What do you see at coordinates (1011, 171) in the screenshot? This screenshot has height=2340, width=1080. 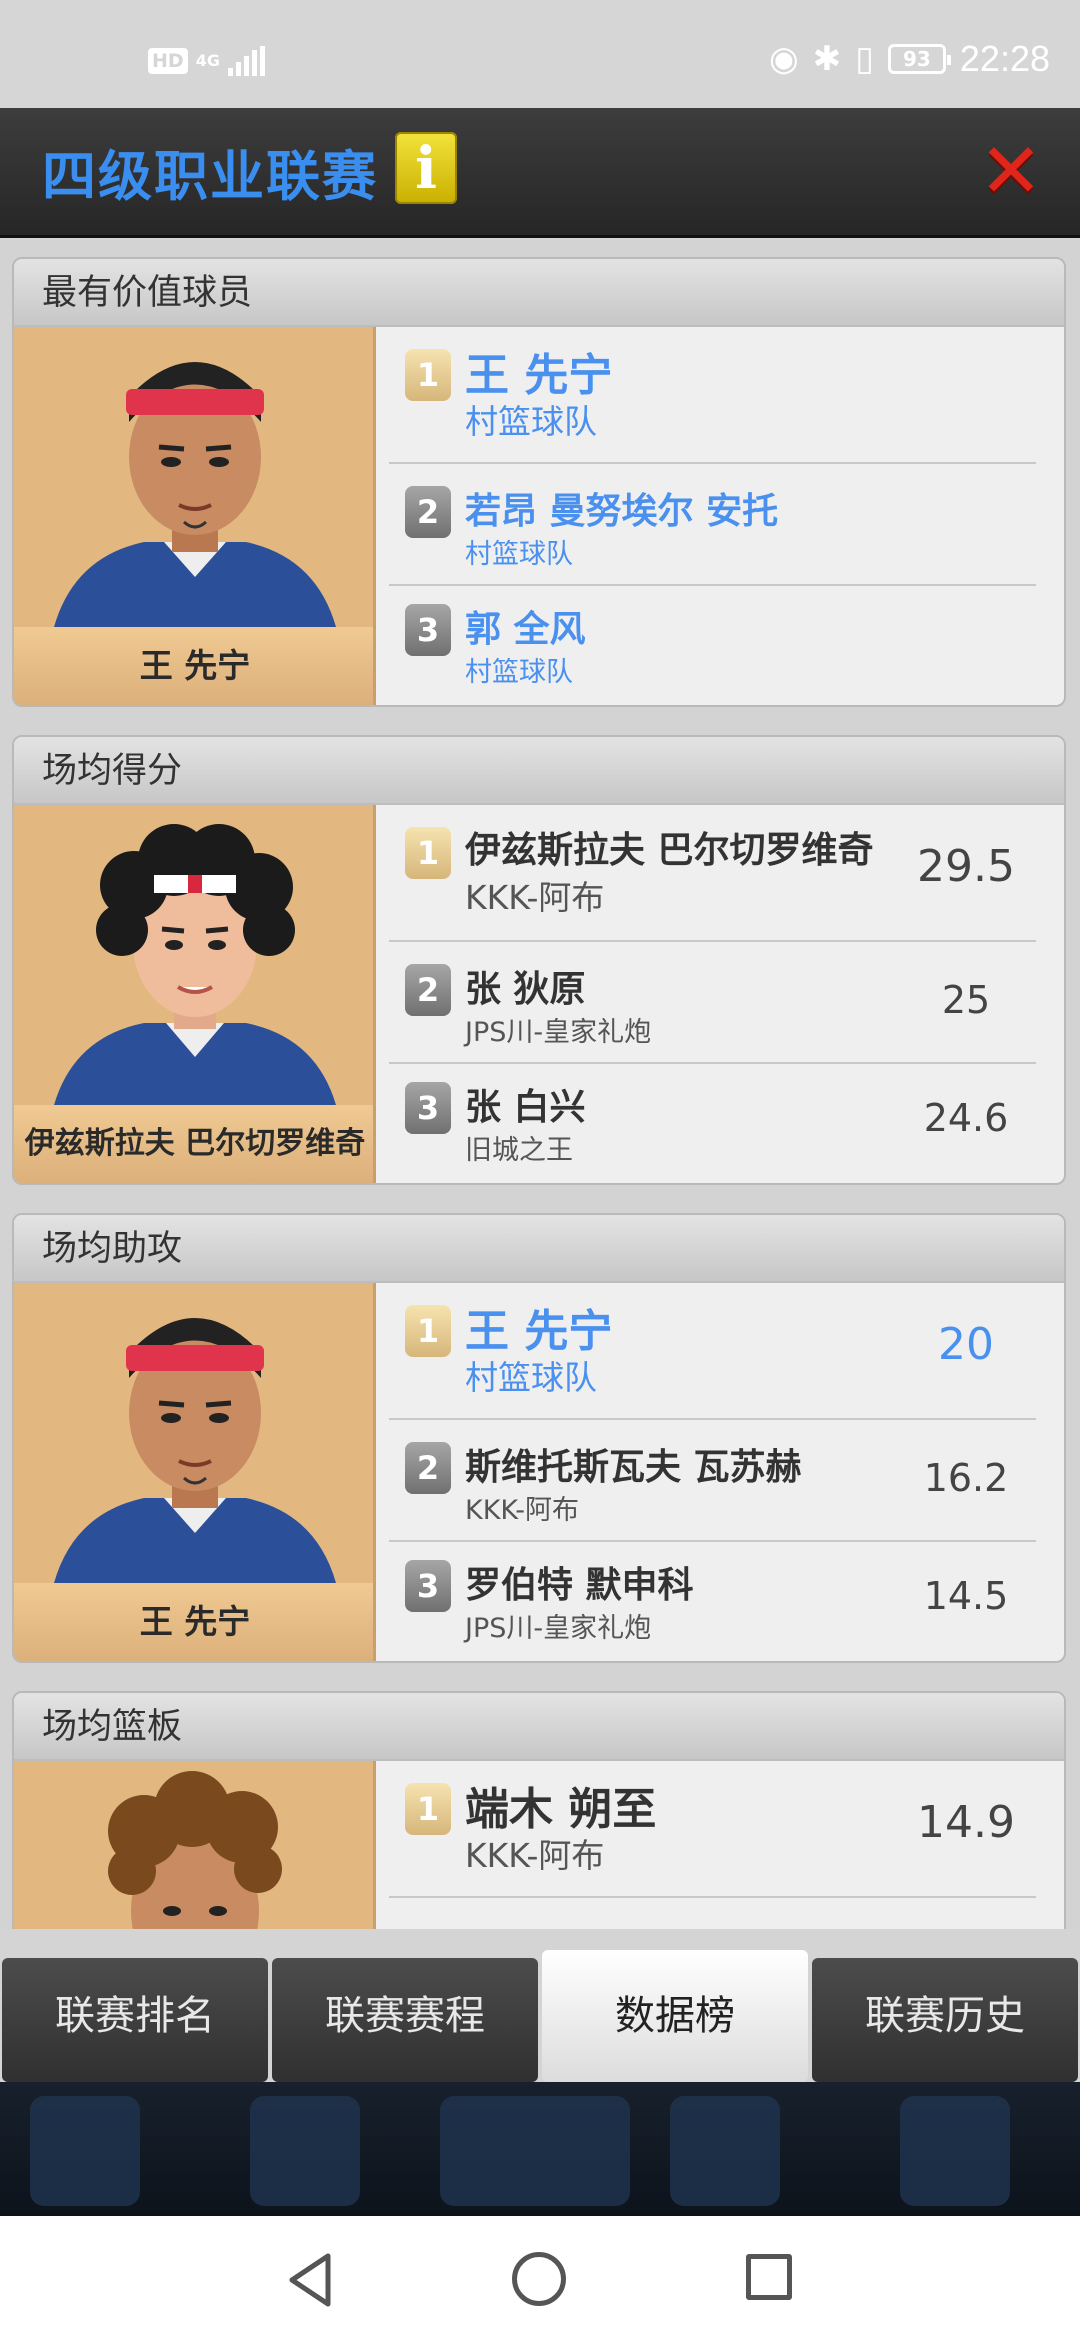 I see `close-button: ✕` at bounding box center [1011, 171].